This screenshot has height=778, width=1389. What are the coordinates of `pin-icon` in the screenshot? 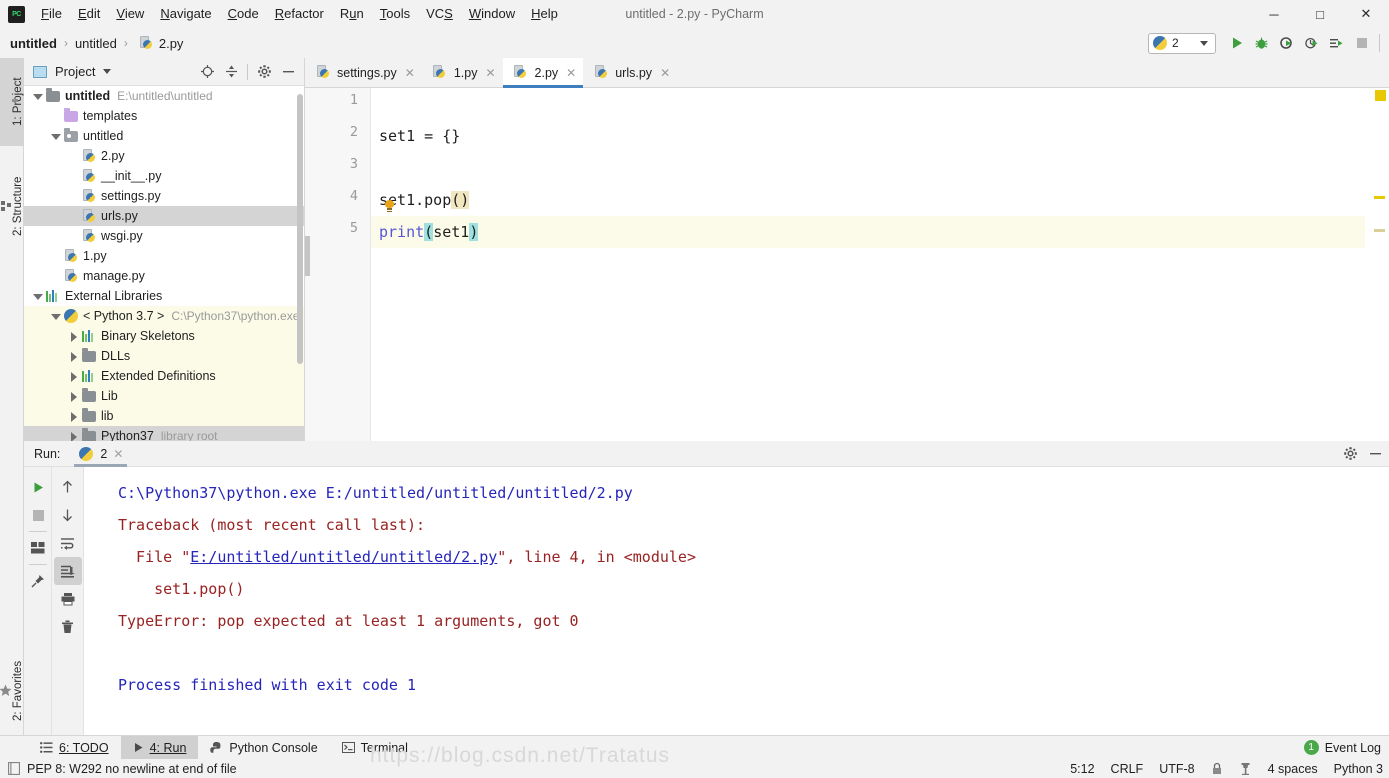 It's located at (38, 581).